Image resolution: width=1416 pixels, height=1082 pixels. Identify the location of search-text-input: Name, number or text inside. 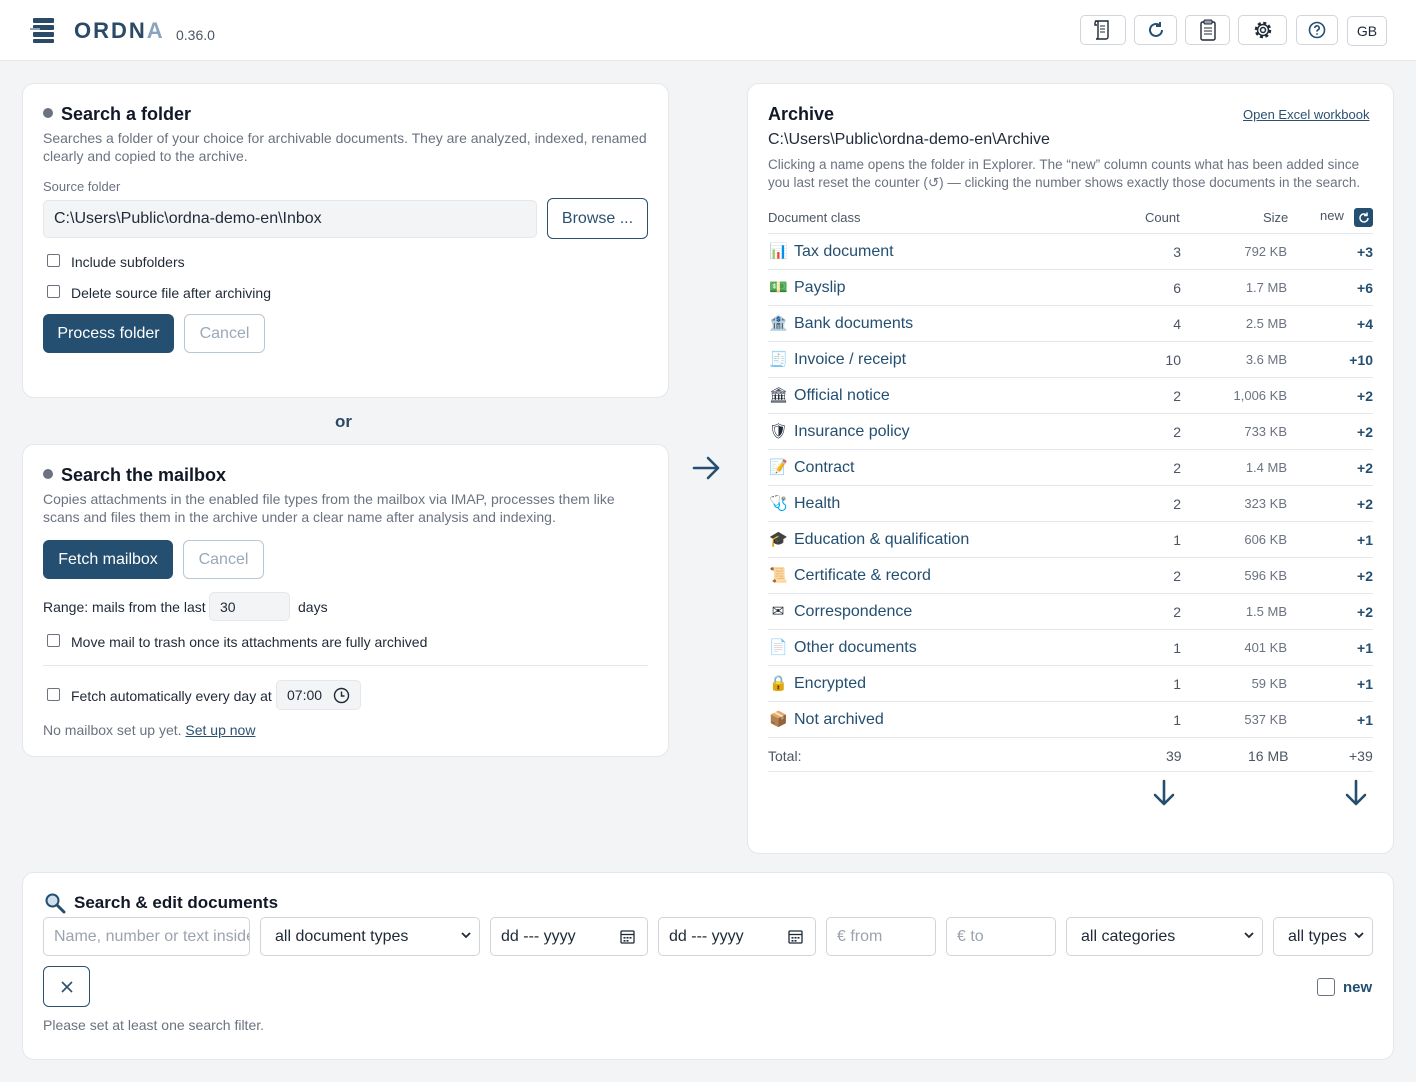
(146, 936).